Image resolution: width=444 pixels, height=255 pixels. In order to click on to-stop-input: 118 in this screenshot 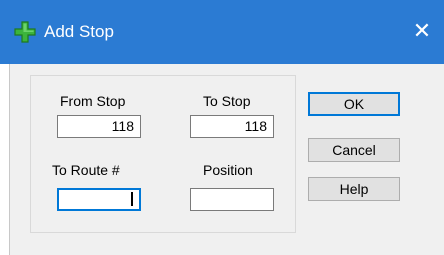, I will do `click(232, 126)`.